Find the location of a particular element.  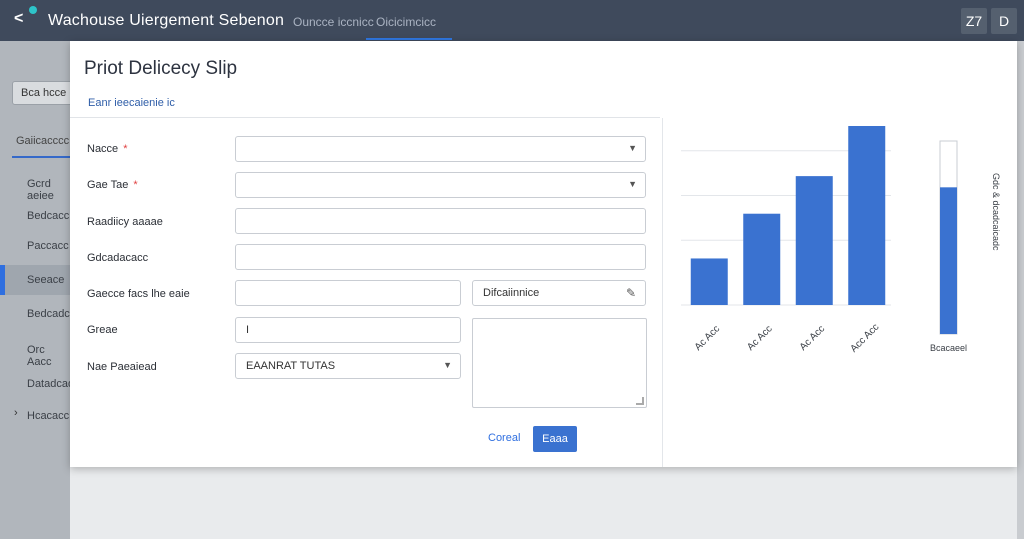

type-select: ▼ is located at coordinates (440, 185).